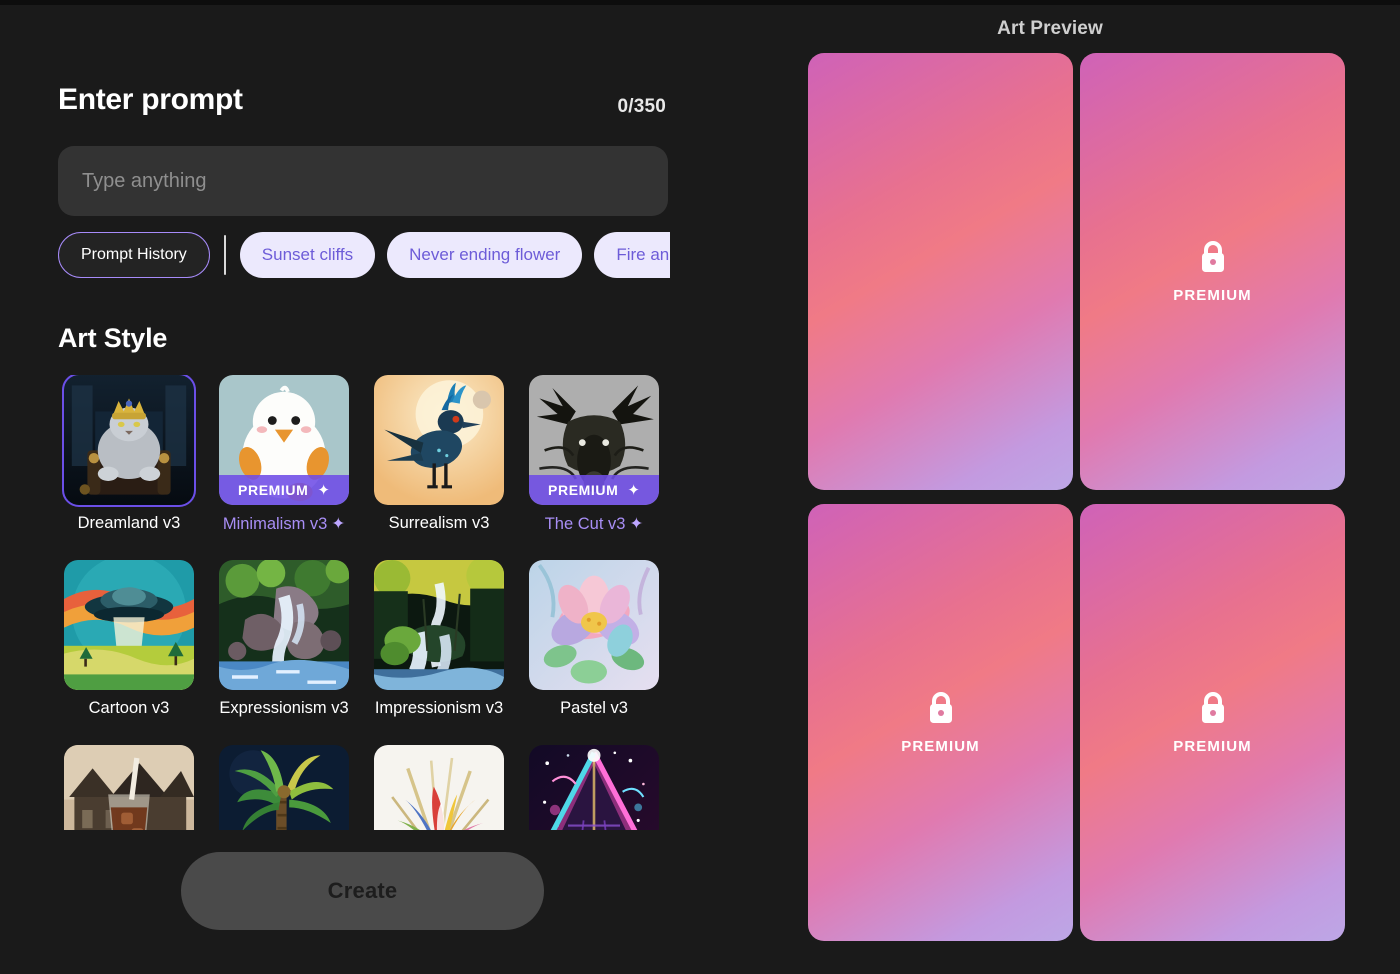  Describe the element at coordinates (1050, 28) in the screenshot. I see `art-preview-title: Art Preview` at that location.